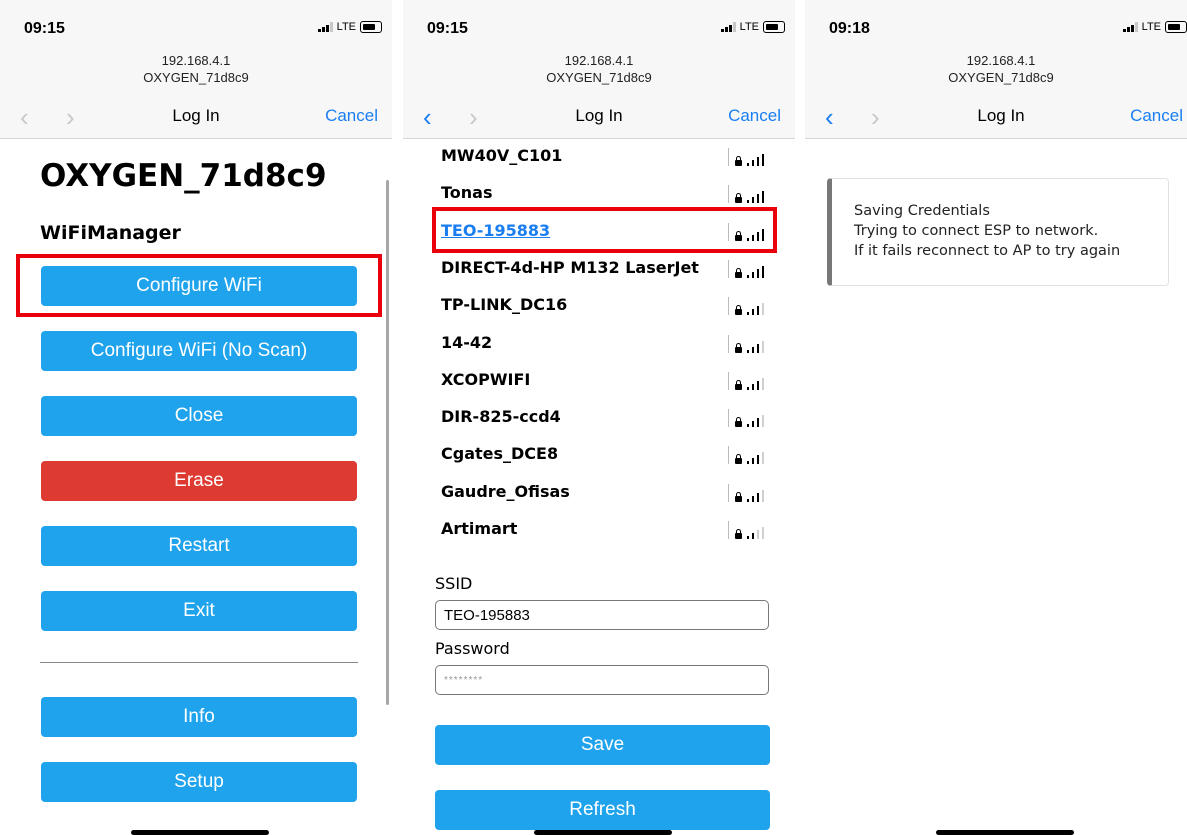  What do you see at coordinates (199, 481) in the screenshot?
I see `erase-button: Erase` at bounding box center [199, 481].